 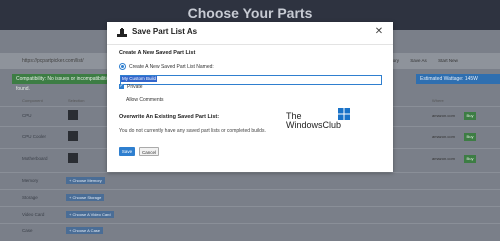 What do you see at coordinates (344, 114) in the screenshot?
I see `windows-logo-icon` at bounding box center [344, 114].